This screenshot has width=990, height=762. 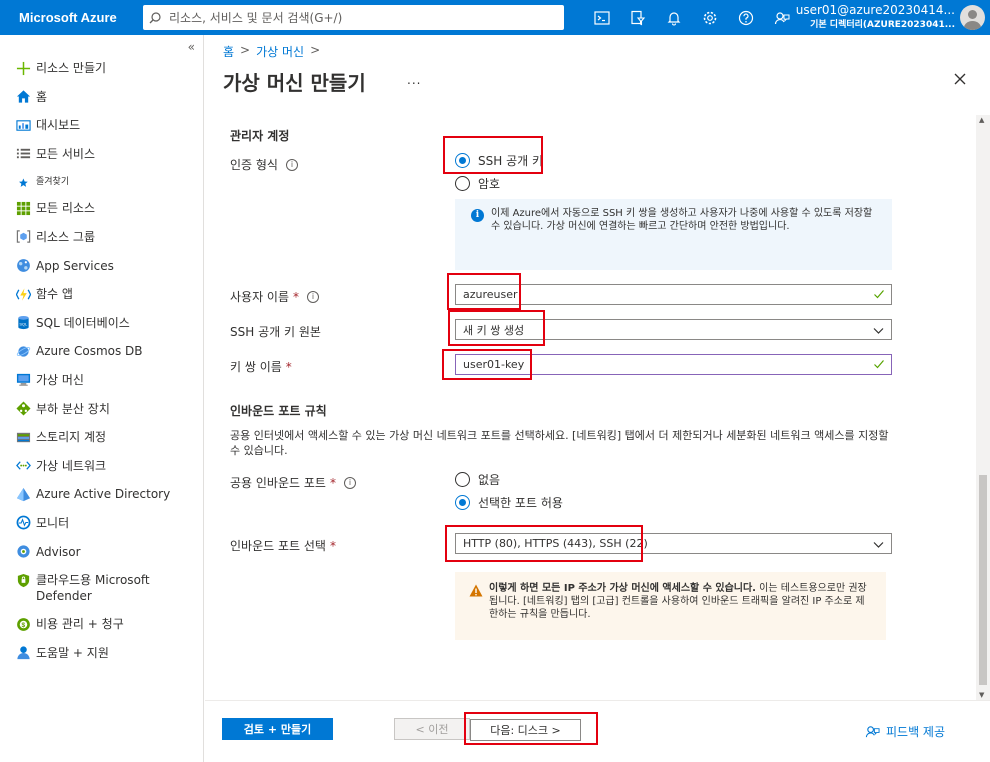 I want to click on advisor-icon, so click(x=23, y=552).